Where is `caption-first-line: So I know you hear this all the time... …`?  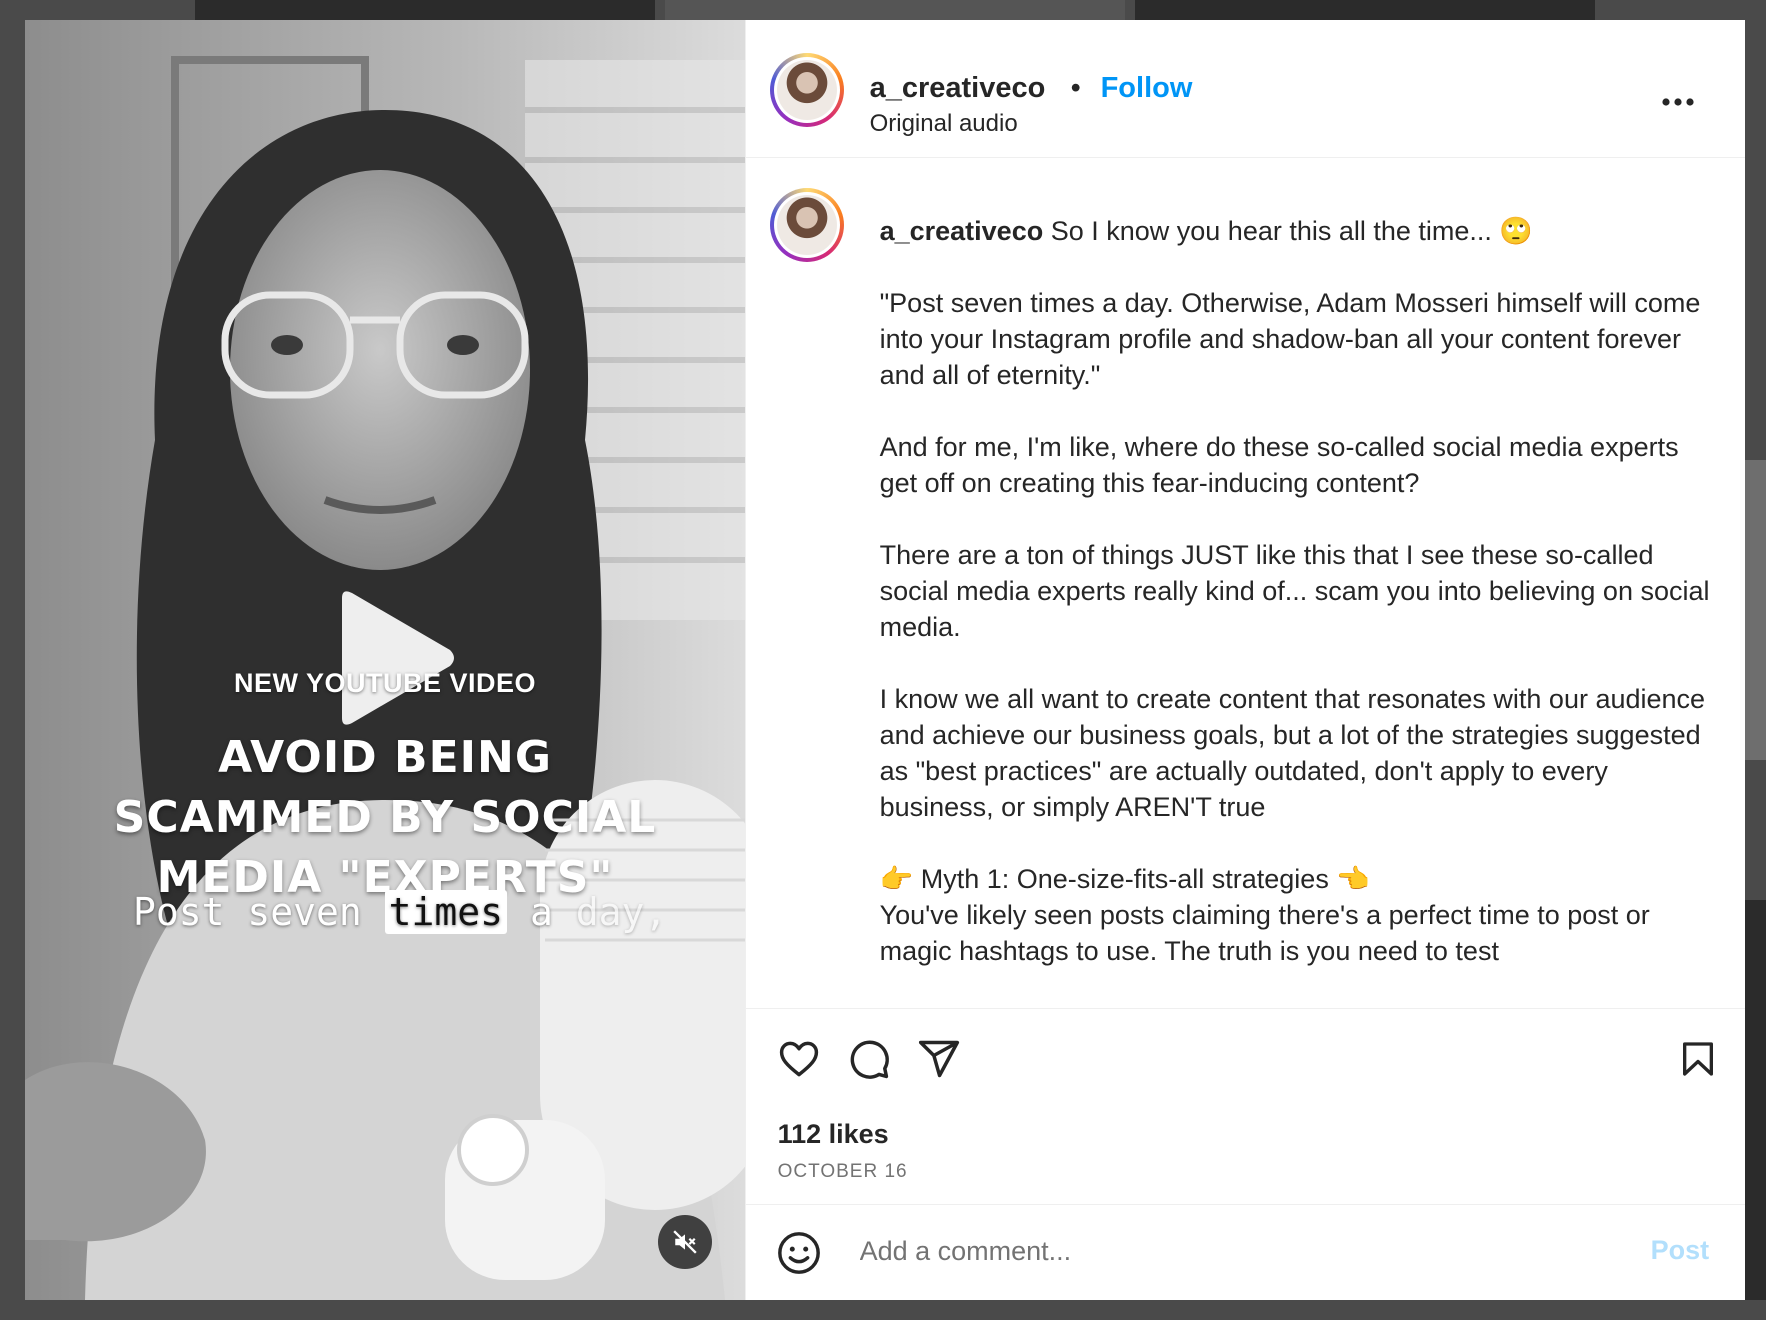
caption-first-line: So I know you hear this all the time... … is located at coordinates (1288, 231).